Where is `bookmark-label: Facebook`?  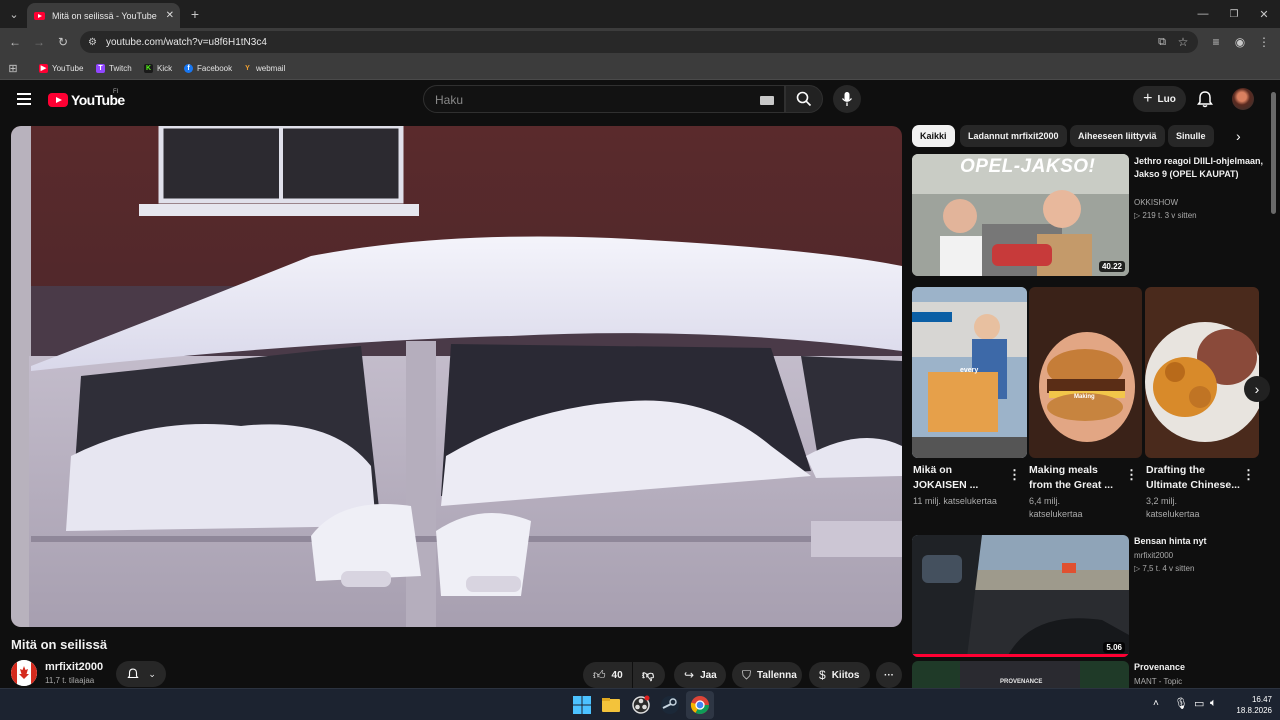 bookmark-label: Facebook is located at coordinates (215, 68).